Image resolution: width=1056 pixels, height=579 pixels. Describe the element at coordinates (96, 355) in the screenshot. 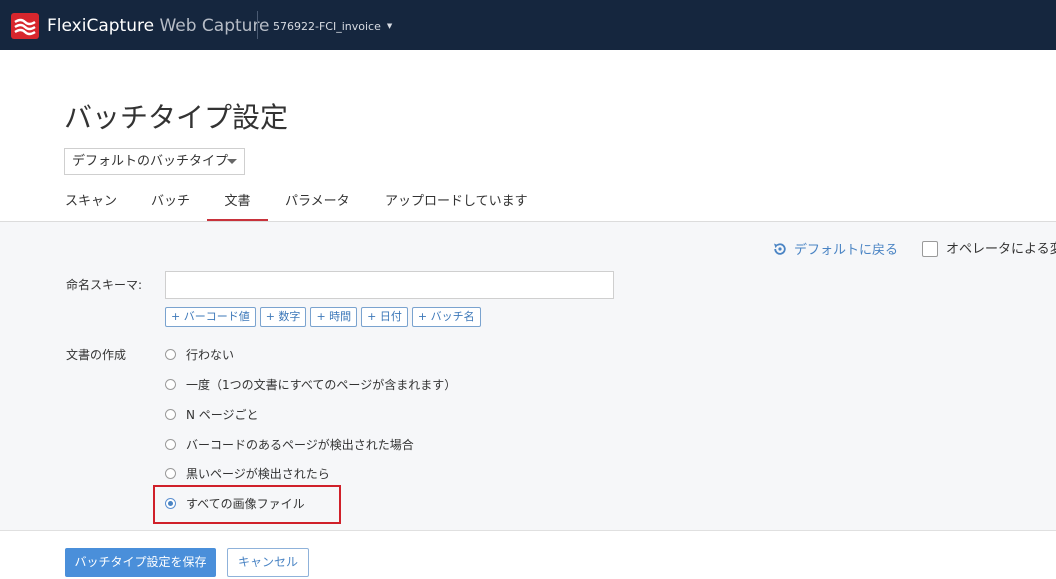

I see `document-creation-label: 文書の作成` at that location.